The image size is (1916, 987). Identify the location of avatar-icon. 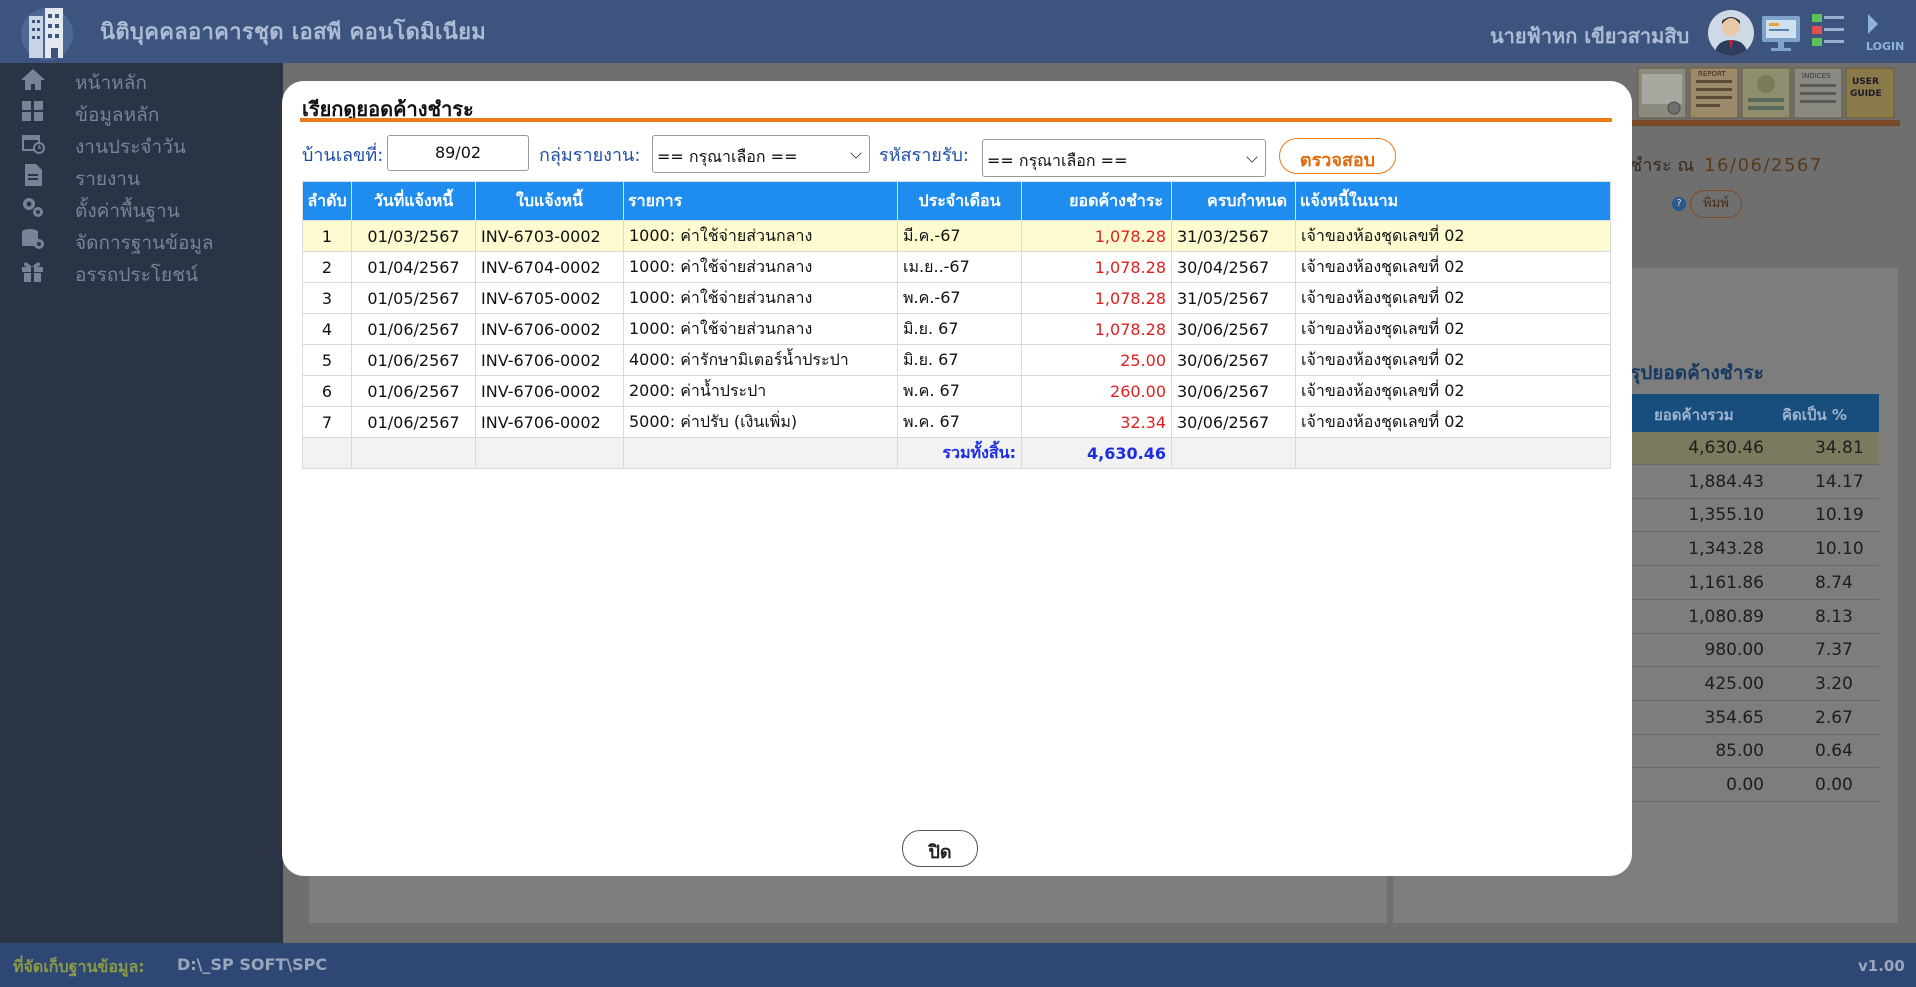
(1731, 33).